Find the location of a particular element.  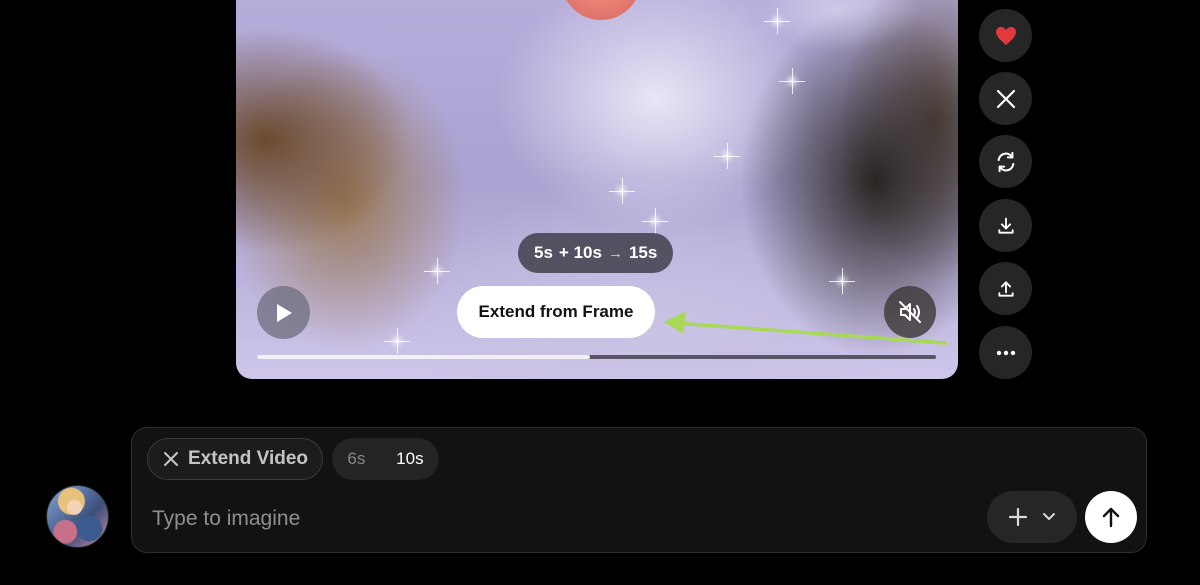

extend-video-chip: Extend Video is located at coordinates (235, 459).